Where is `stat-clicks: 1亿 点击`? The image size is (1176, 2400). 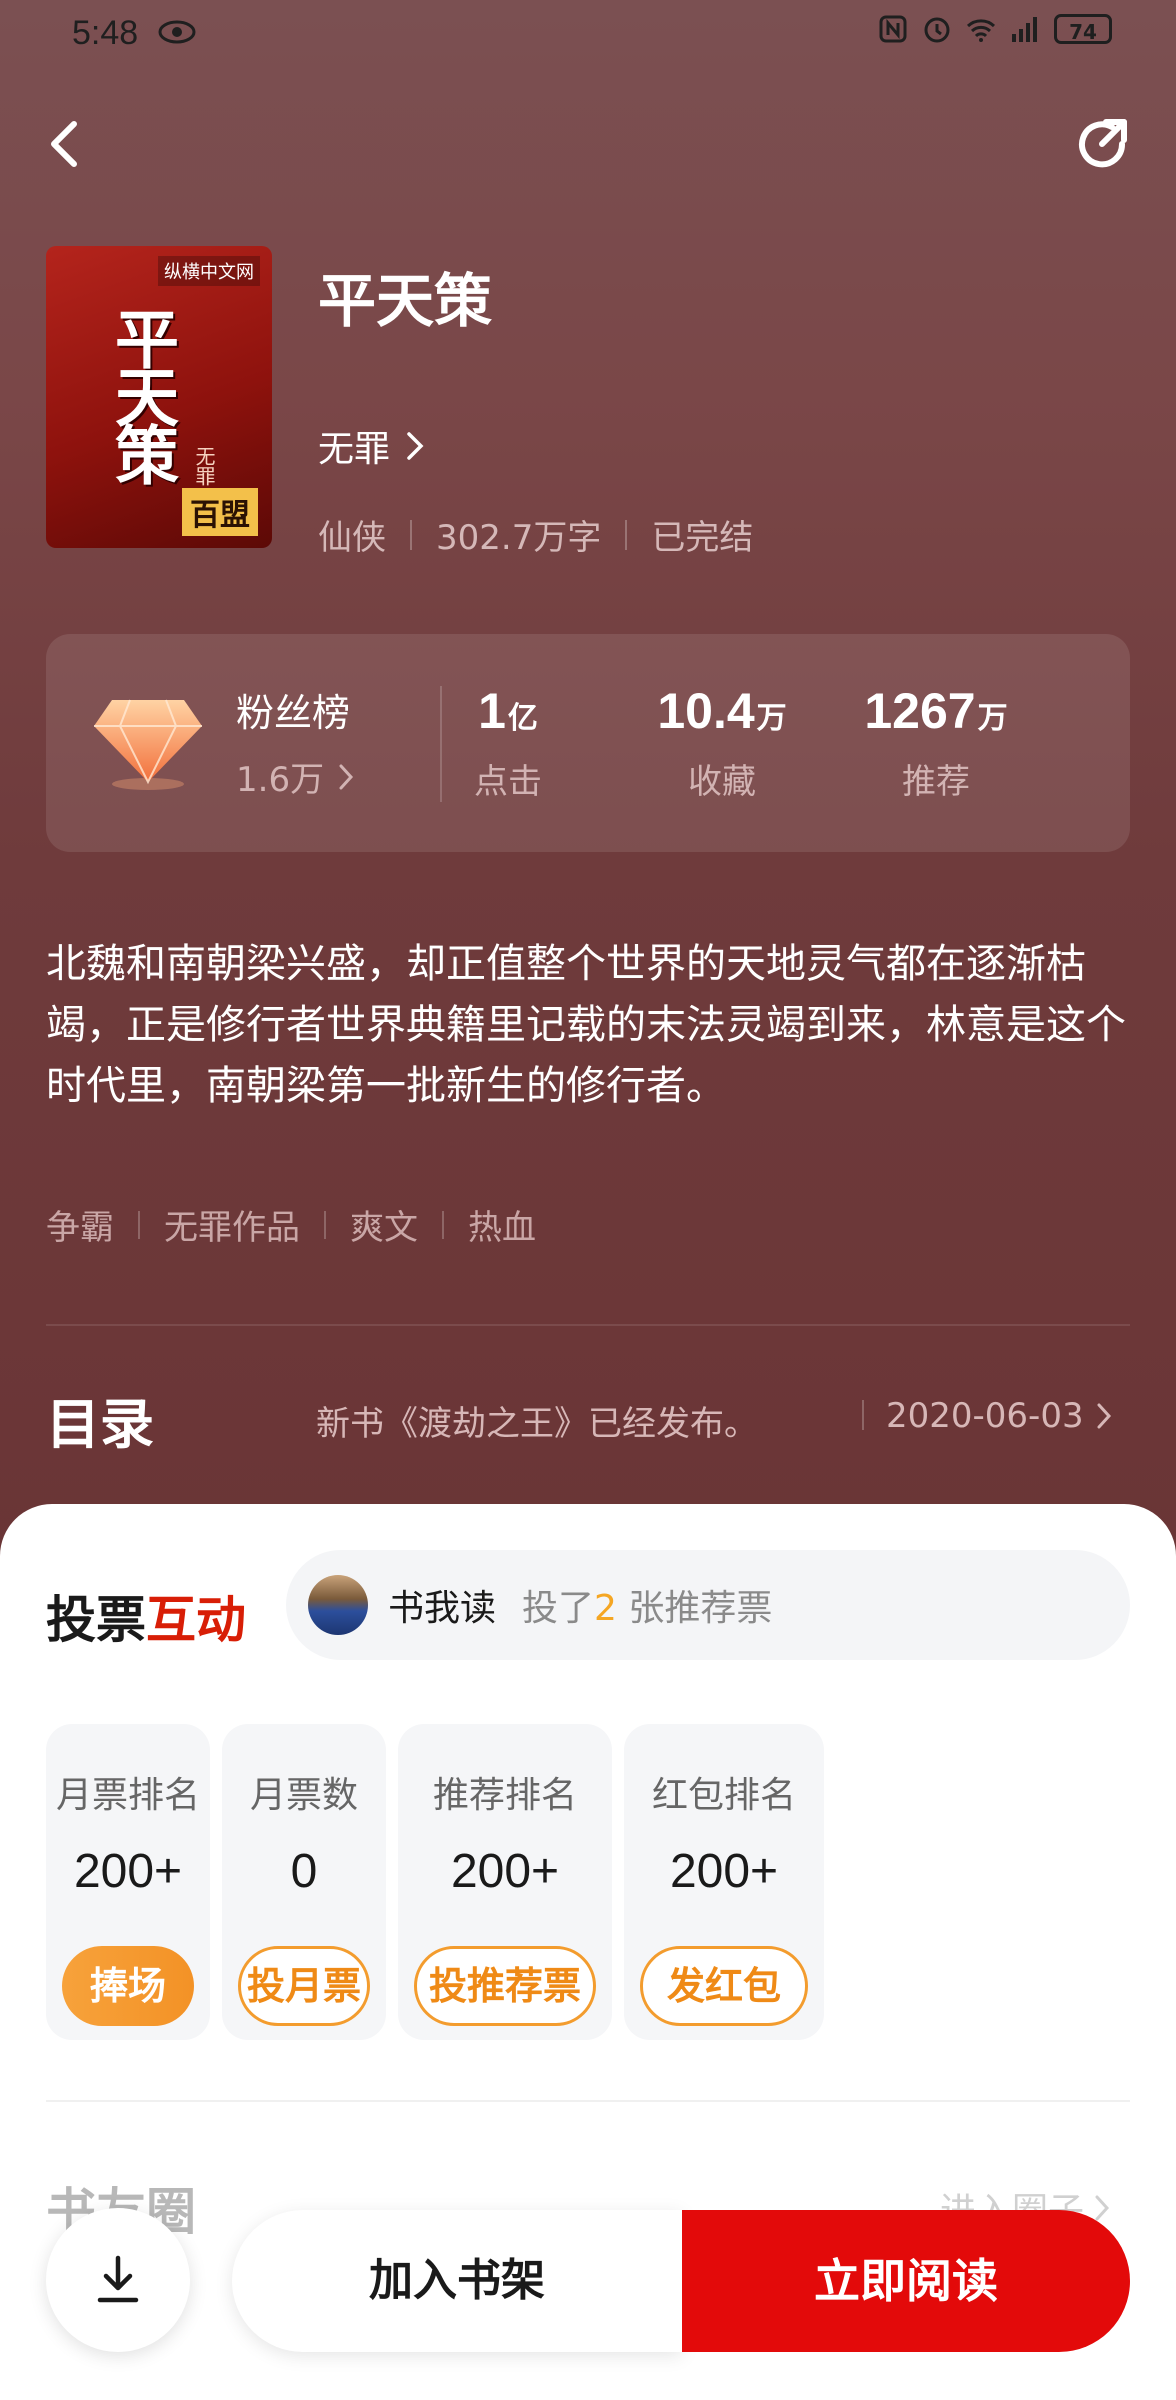 stat-clicks: 1亿 点击 is located at coordinates (508, 742).